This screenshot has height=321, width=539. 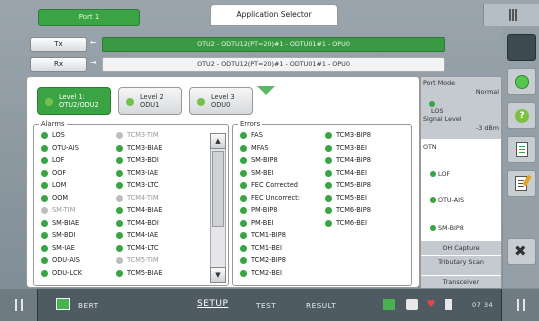 I want to click on item-label: TCM5-TIM, so click(x=143, y=260).